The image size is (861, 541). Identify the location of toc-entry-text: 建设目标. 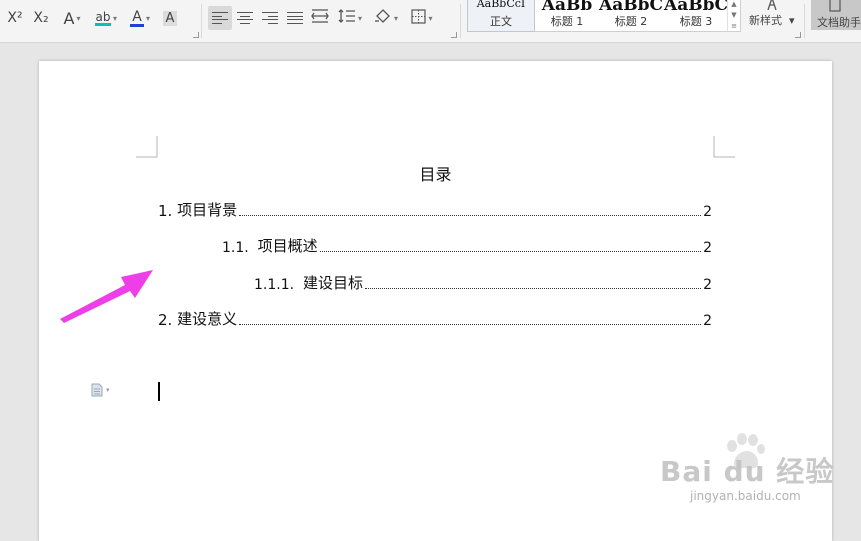
(332, 283).